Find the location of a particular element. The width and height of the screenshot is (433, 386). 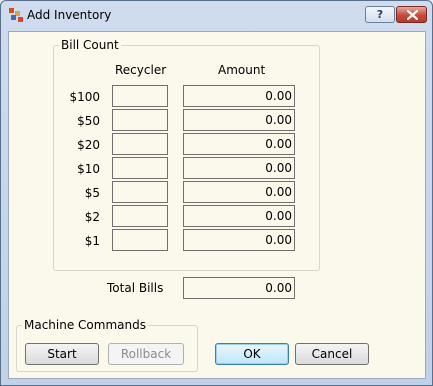

amount-column-header: Amount is located at coordinates (242, 70).